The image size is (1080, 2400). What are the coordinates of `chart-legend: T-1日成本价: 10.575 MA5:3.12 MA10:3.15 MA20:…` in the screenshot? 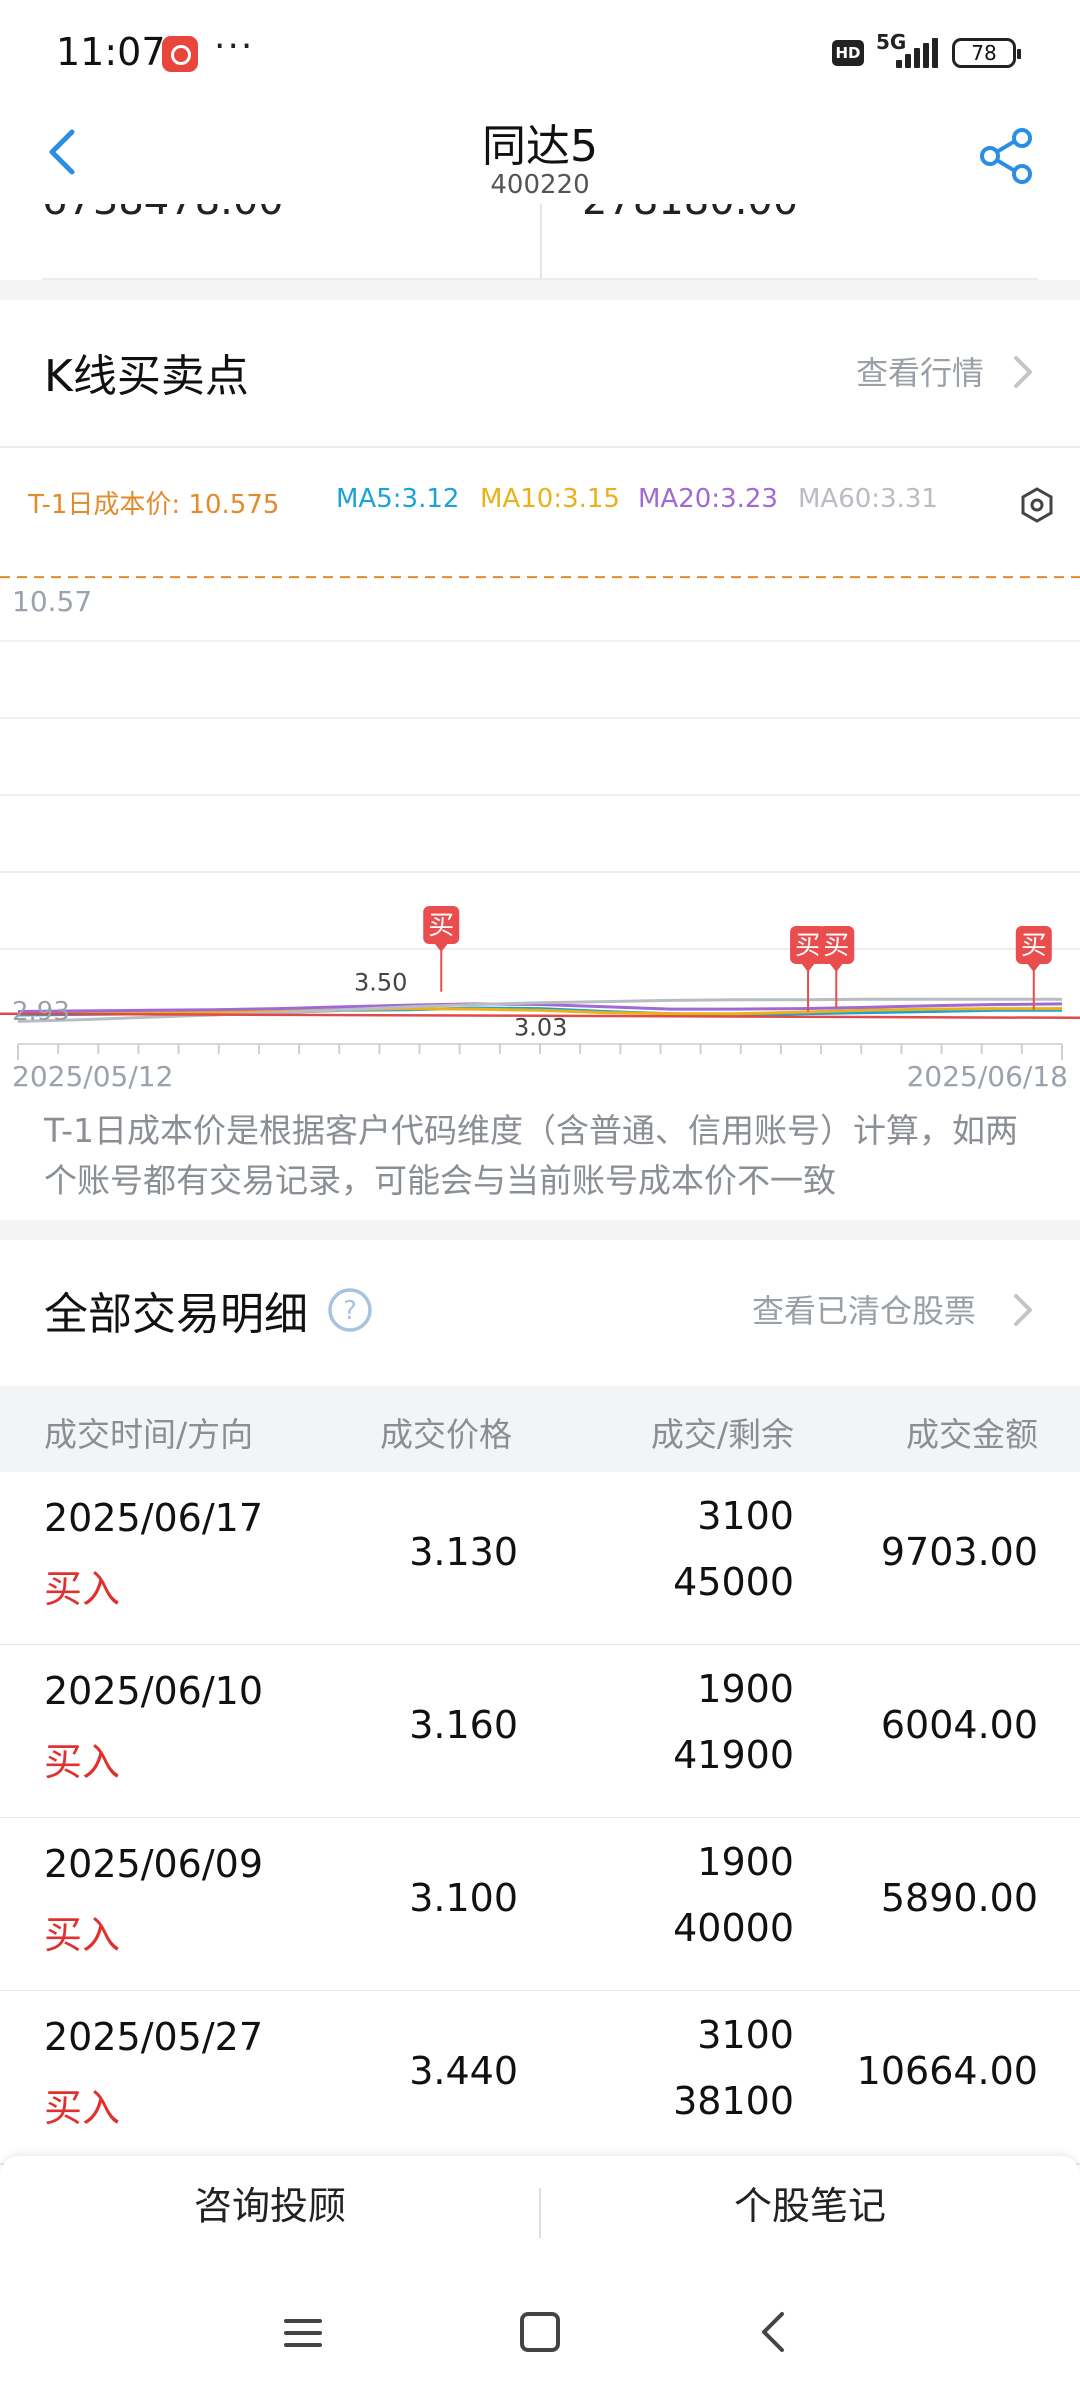 It's located at (540, 503).